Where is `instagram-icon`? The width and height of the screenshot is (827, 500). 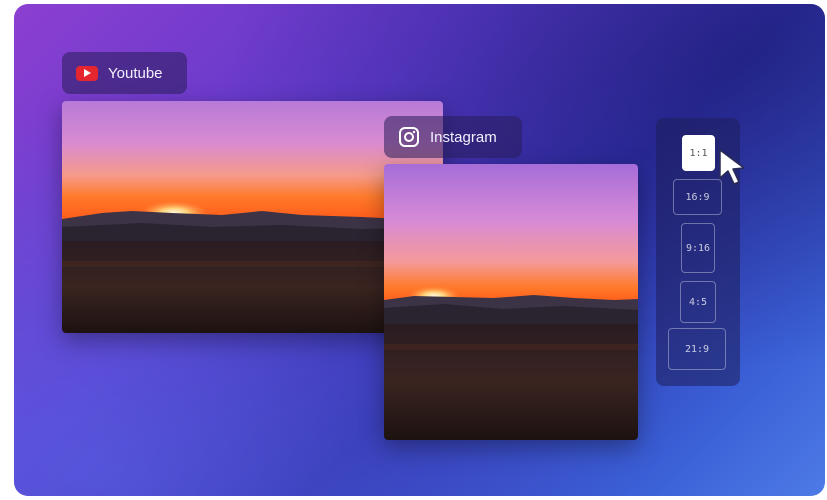
instagram-icon is located at coordinates (409, 137).